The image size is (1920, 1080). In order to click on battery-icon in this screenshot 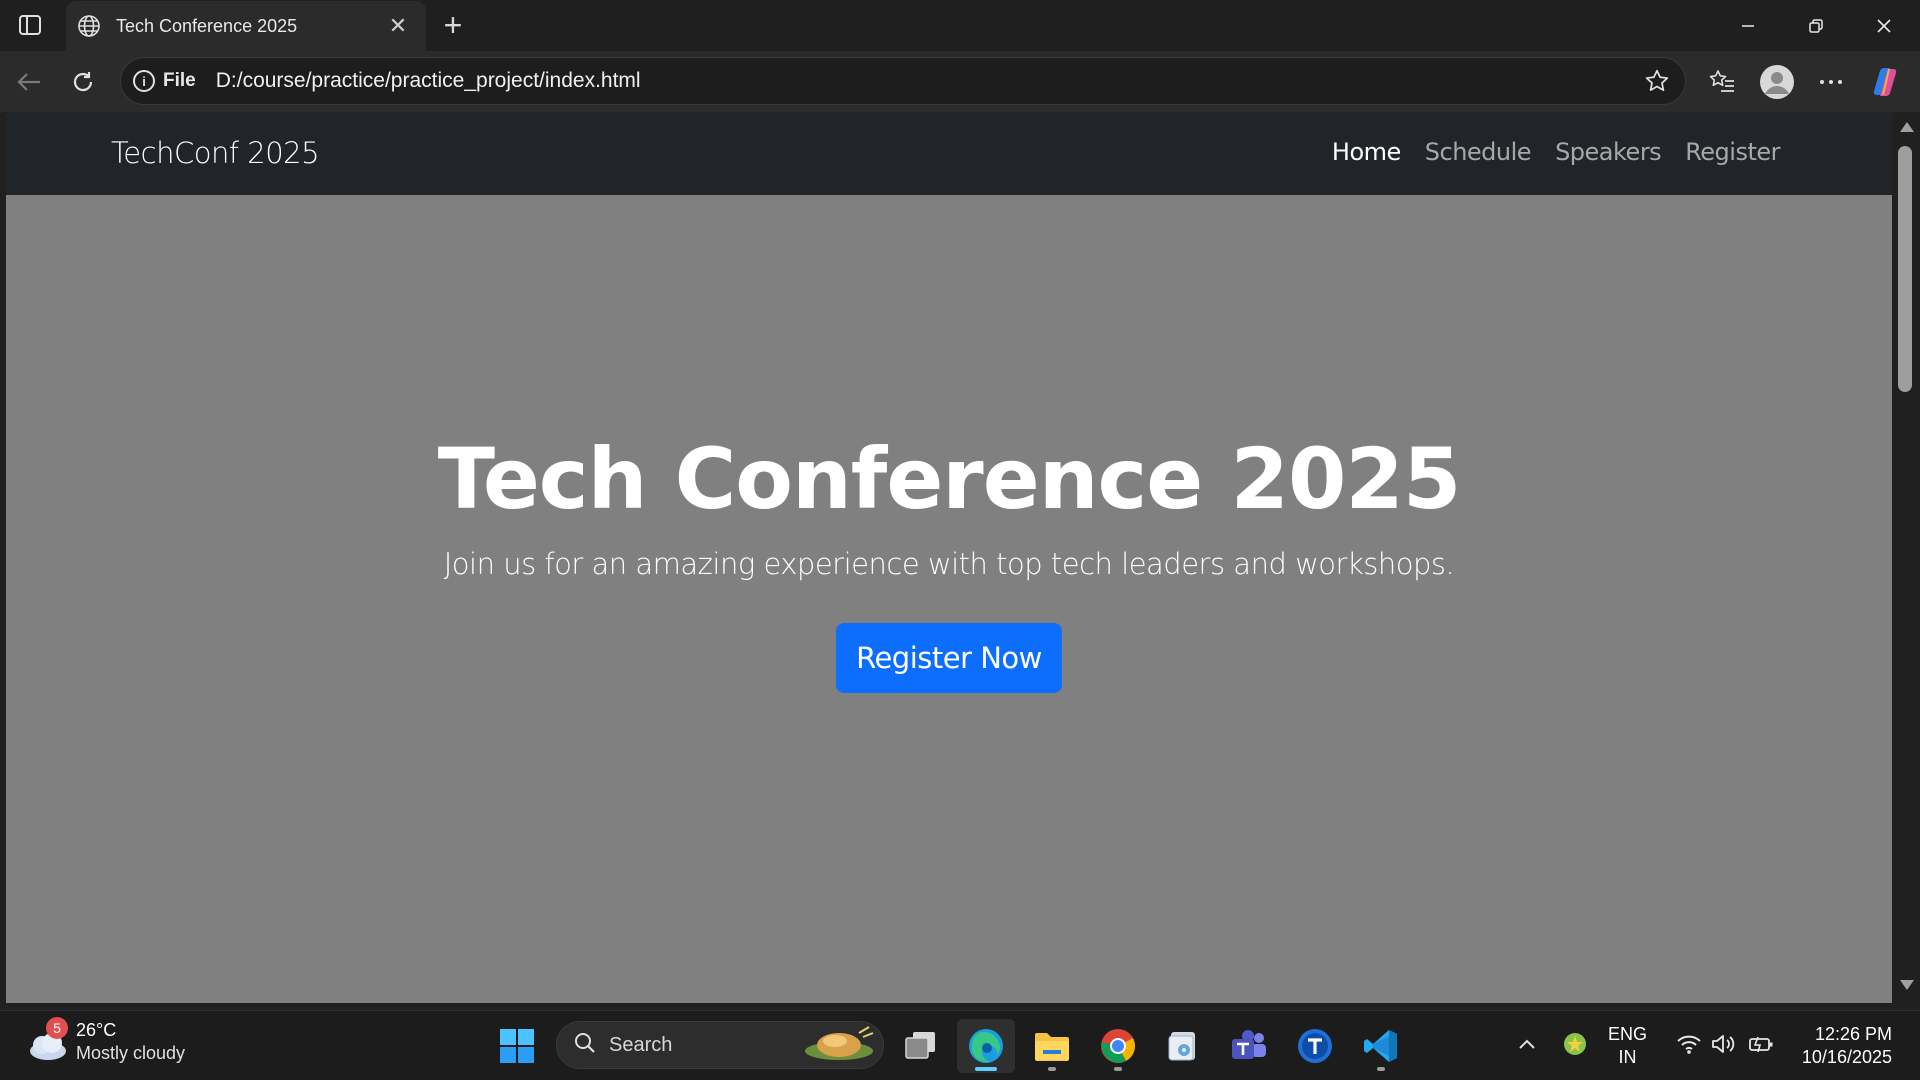, I will do `click(1761, 1044)`.